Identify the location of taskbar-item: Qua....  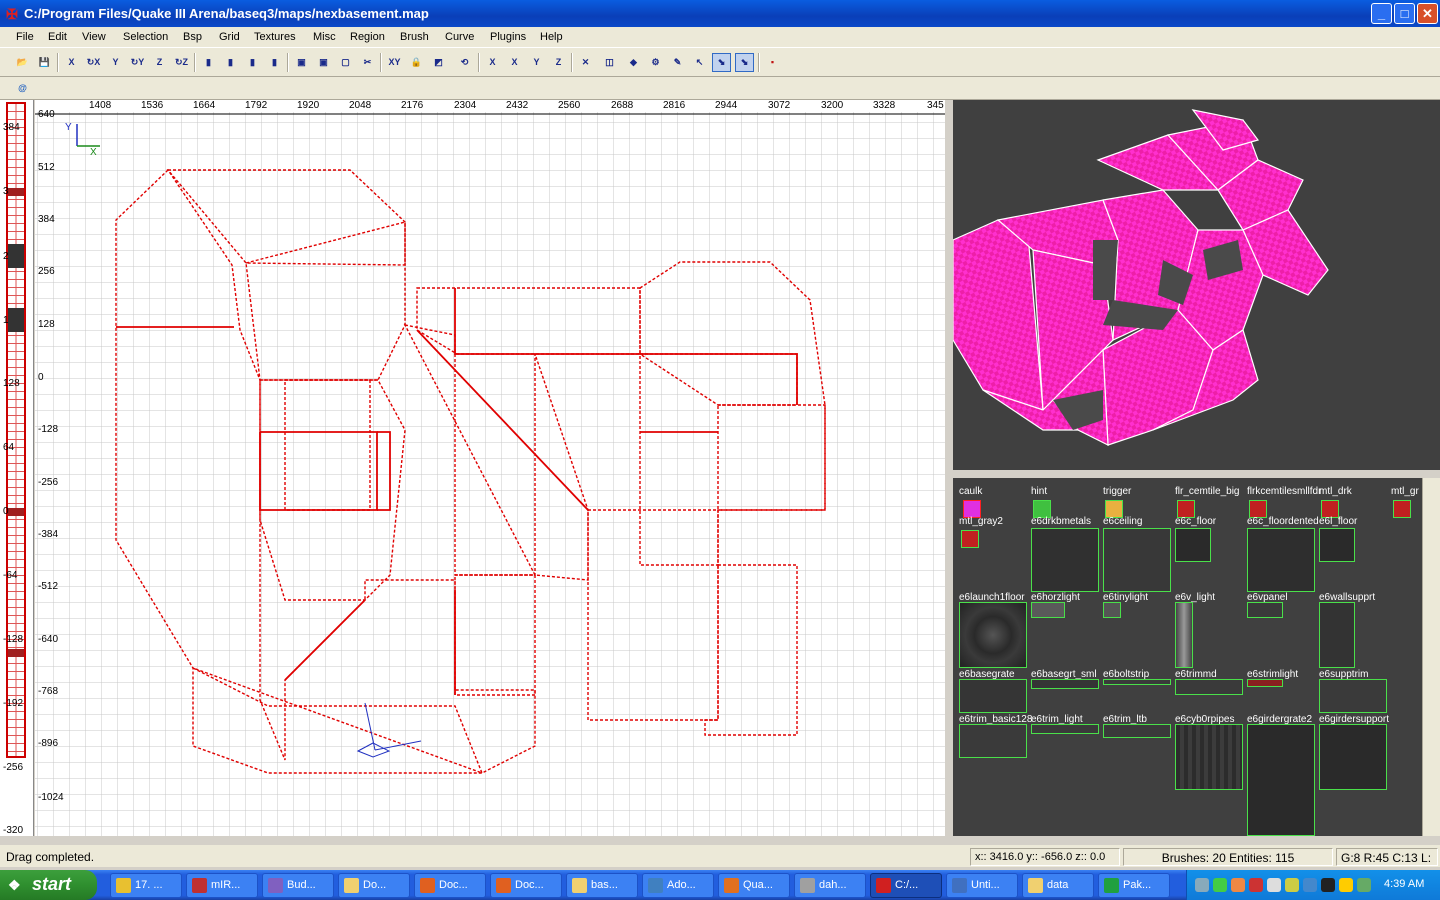
(754, 885).